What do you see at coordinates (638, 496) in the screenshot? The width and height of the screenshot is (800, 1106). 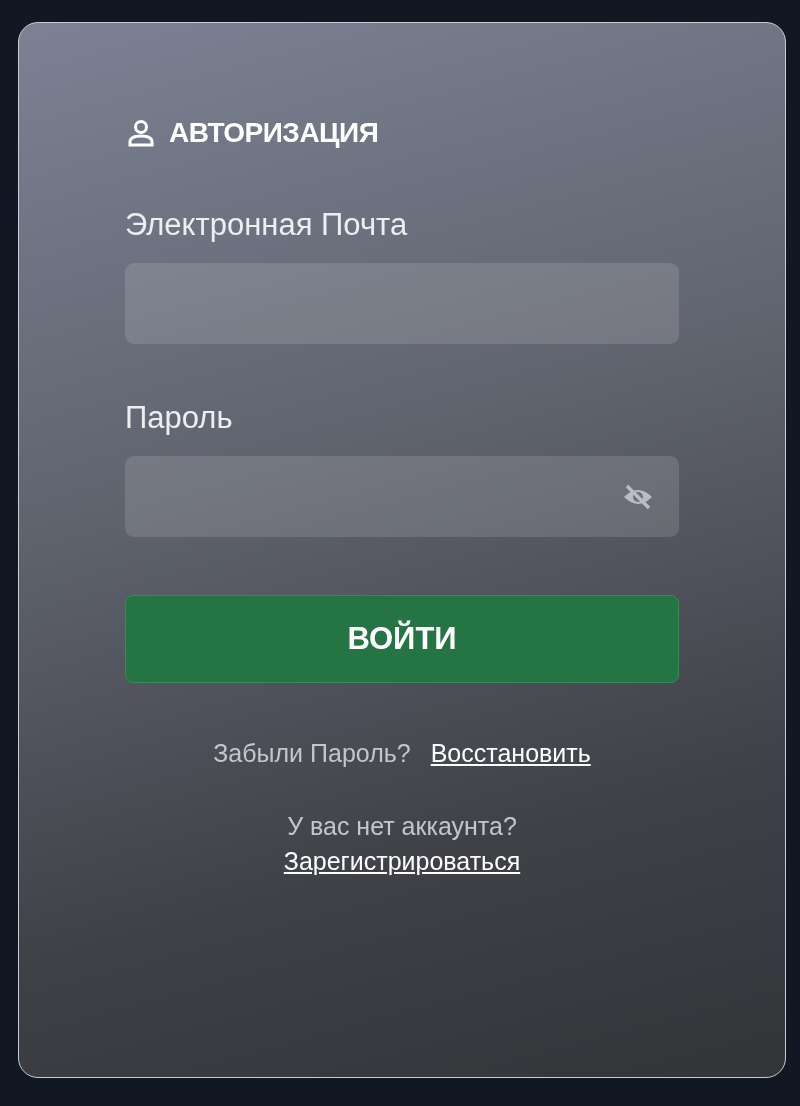 I see `eye-slash-icon` at bounding box center [638, 496].